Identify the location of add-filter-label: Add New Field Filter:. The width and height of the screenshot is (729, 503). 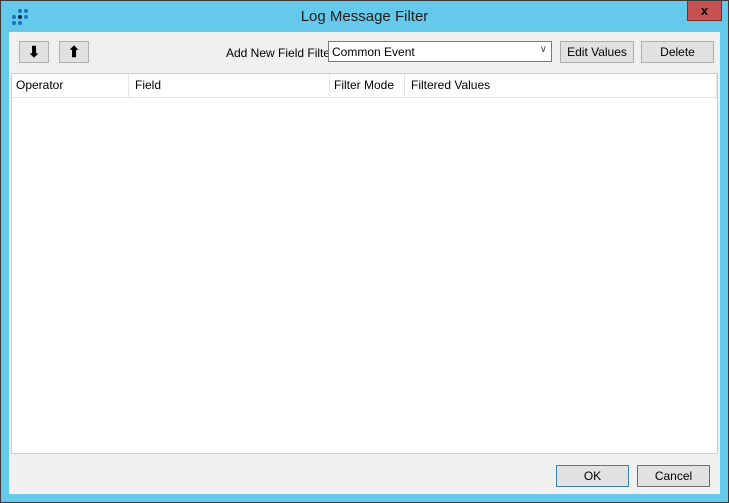
(282, 53).